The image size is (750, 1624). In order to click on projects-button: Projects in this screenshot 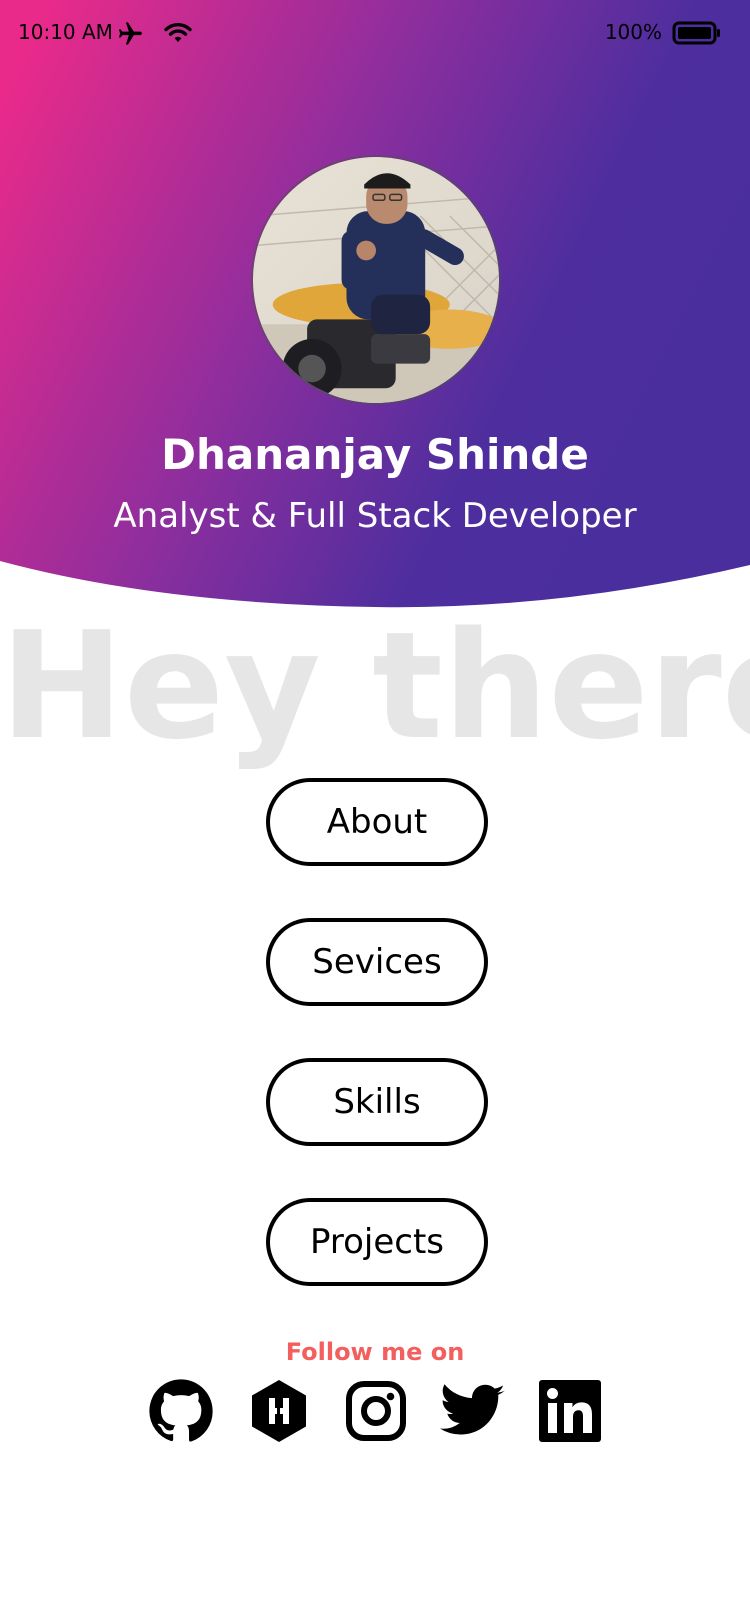, I will do `click(377, 1242)`.